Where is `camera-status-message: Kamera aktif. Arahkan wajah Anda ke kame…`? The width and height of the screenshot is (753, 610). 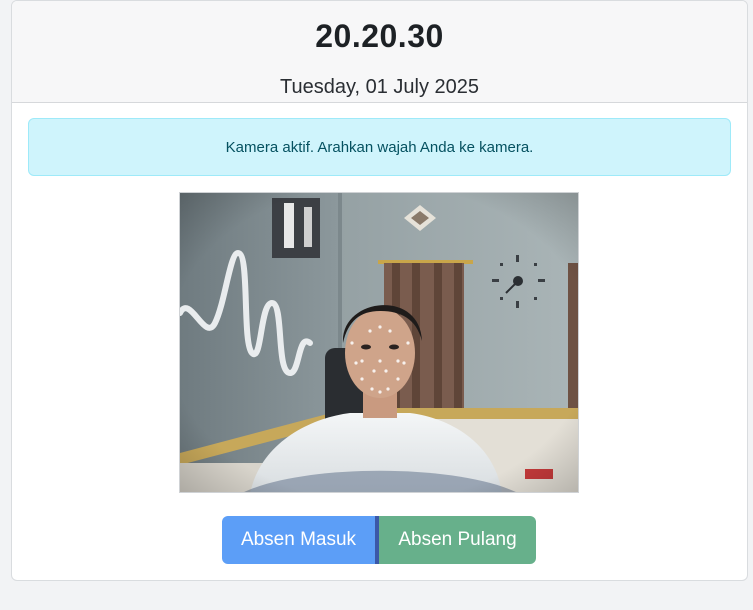 camera-status-message: Kamera aktif. Arahkan wajah Anda ke kame… is located at coordinates (379, 147).